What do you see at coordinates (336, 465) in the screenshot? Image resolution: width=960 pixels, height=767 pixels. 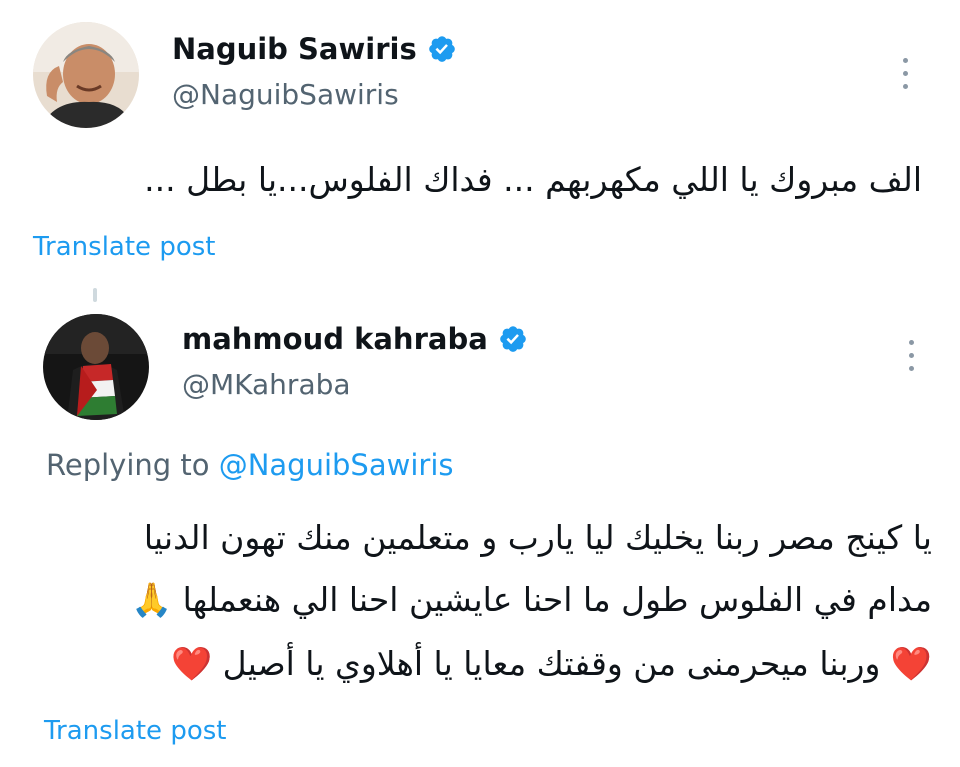 I see `replying-to-mention: @NaguibSawiris` at bounding box center [336, 465].